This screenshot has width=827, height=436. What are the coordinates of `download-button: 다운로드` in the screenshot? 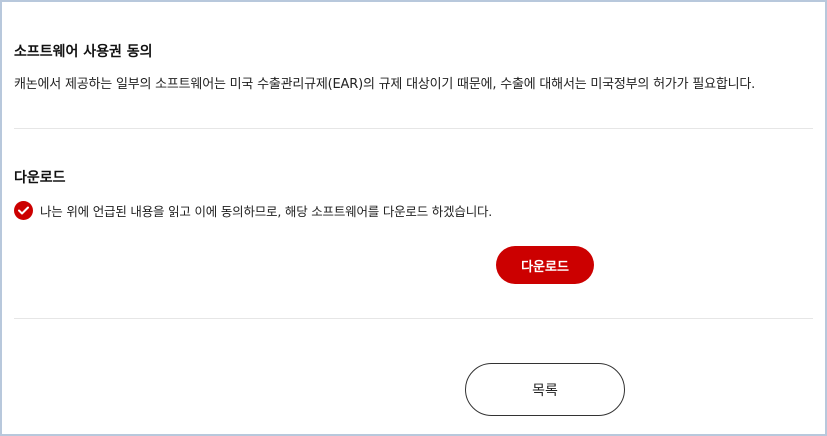 It's located at (545, 265).